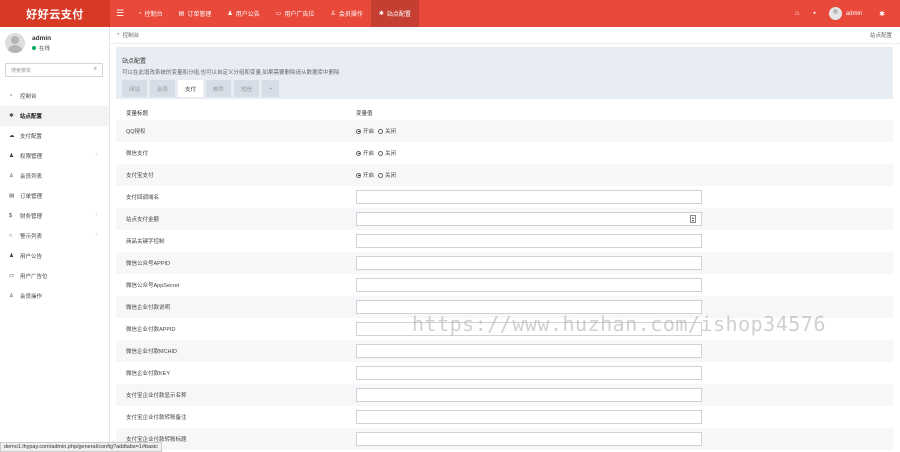  I want to click on tab-email: 邮件, so click(219, 88).